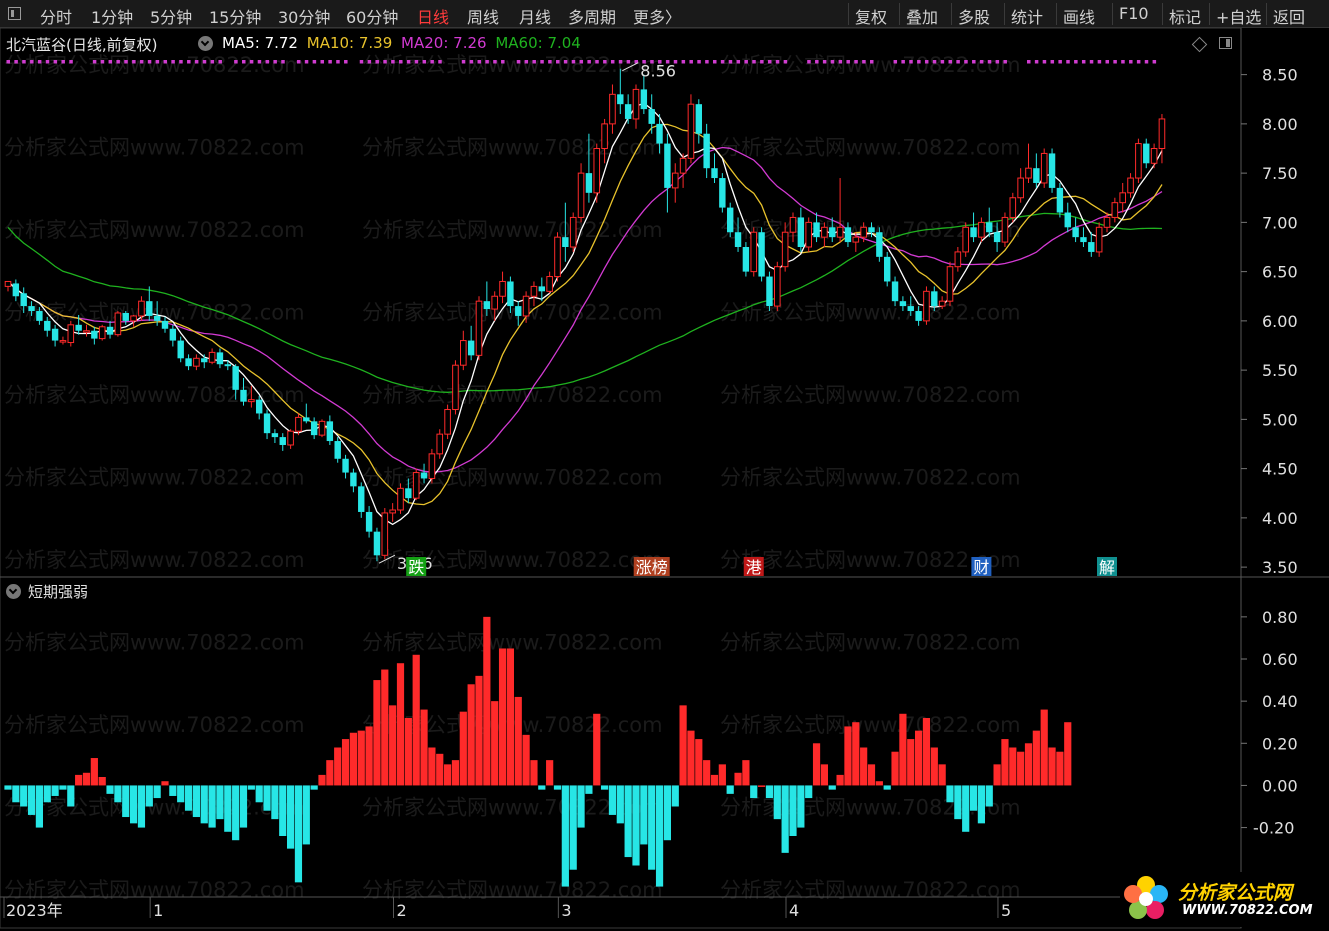 This screenshot has height=931, width=1329. What do you see at coordinates (538, 43) in the screenshot?
I see `ma60-legend: MA60: 7.04` at bounding box center [538, 43].